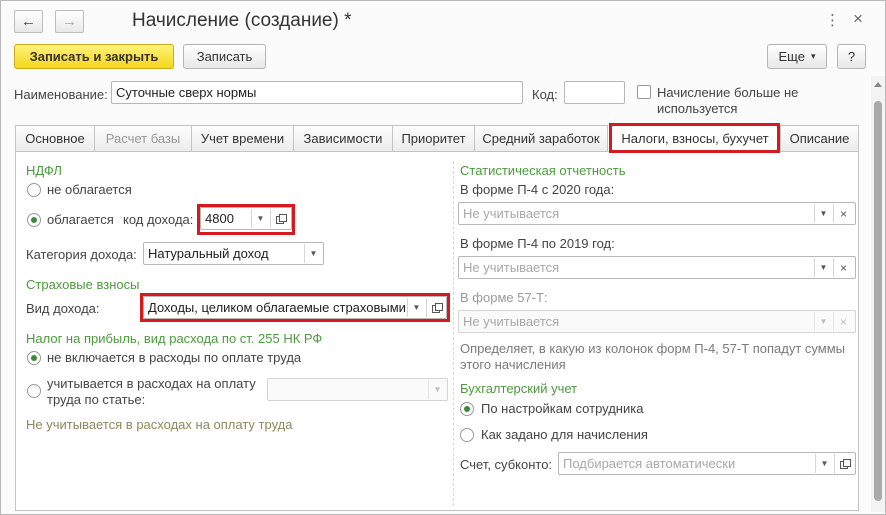  Describe the element at coordinates (513, 364) in the screenshot. I see `stat-hint-line2: этого начисления` at that location.